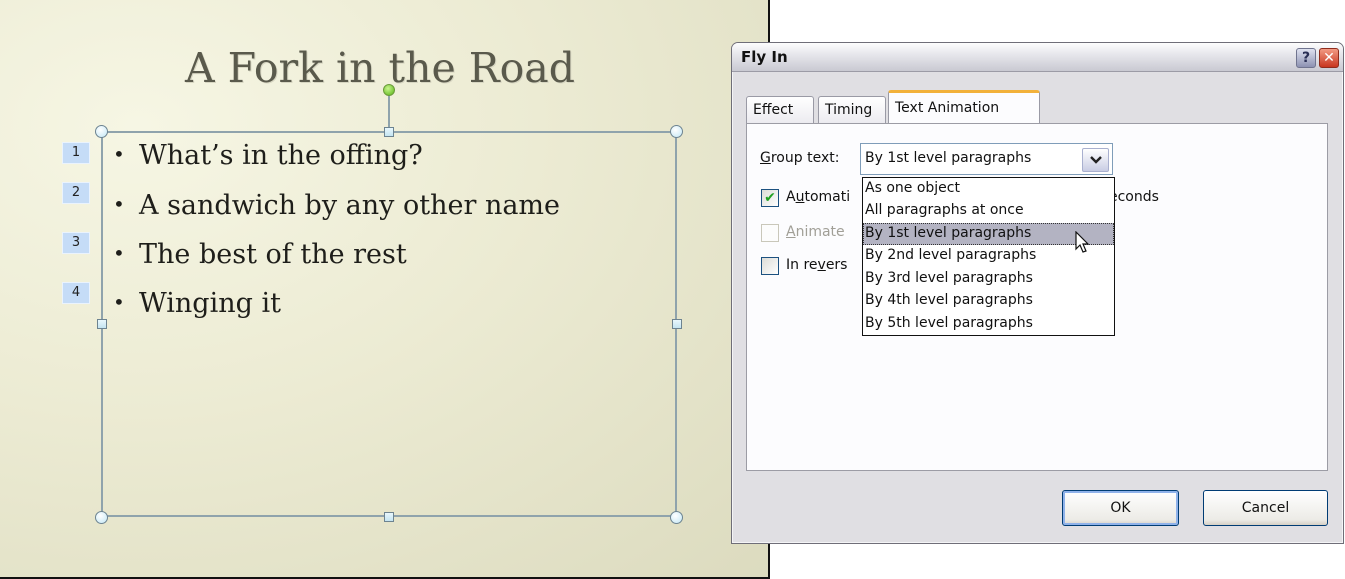 The image size is (1345, 579). I want to click on tab-effect: Effect, so click(780, 109).